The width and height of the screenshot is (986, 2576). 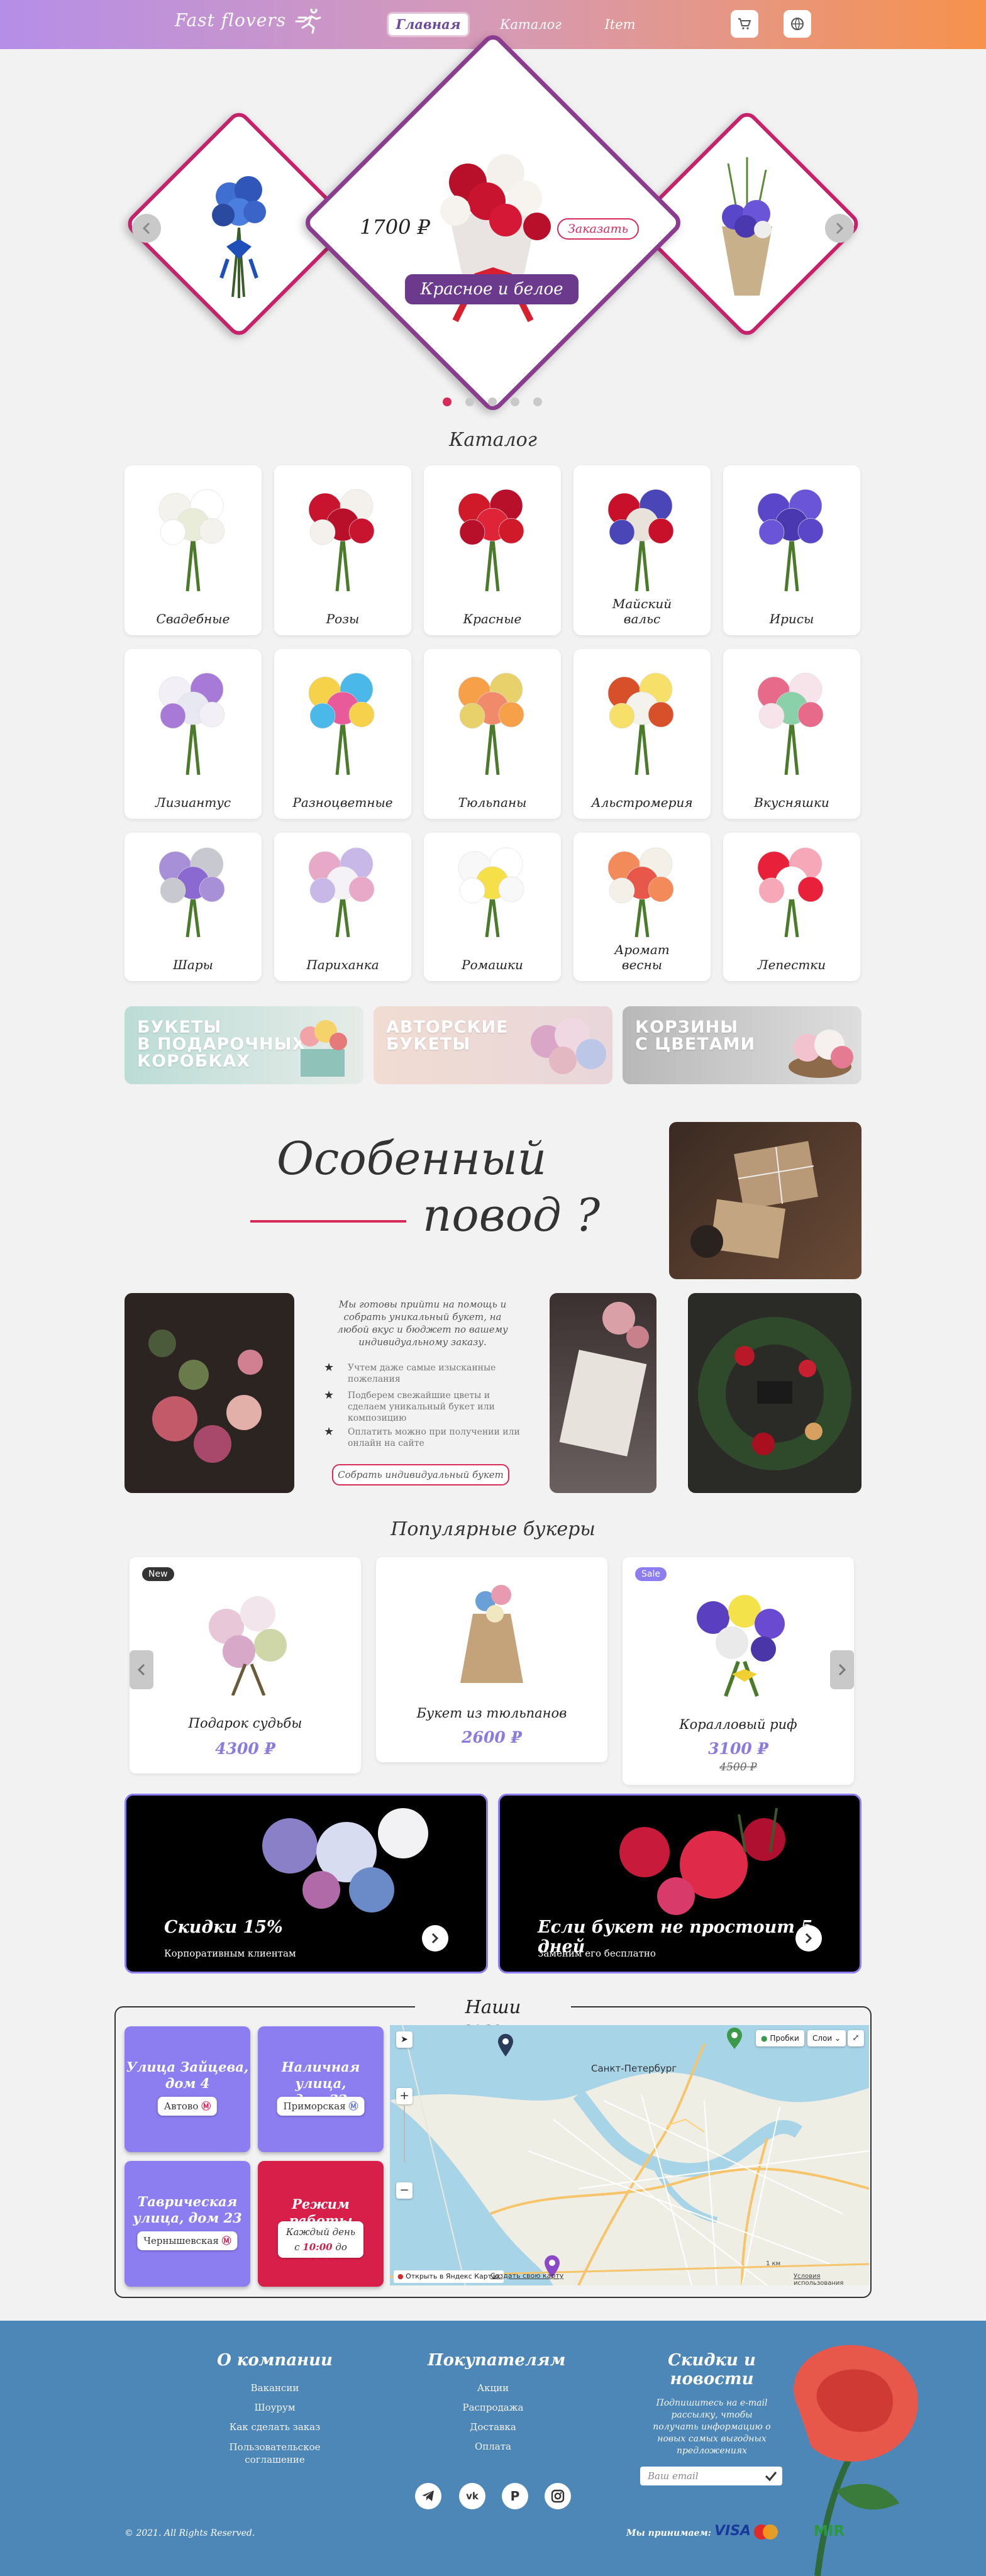 What do you see at coordinates (428, 24) in the screenshot?
I see `nav-home: Главная` at bounding box center [428, 24].